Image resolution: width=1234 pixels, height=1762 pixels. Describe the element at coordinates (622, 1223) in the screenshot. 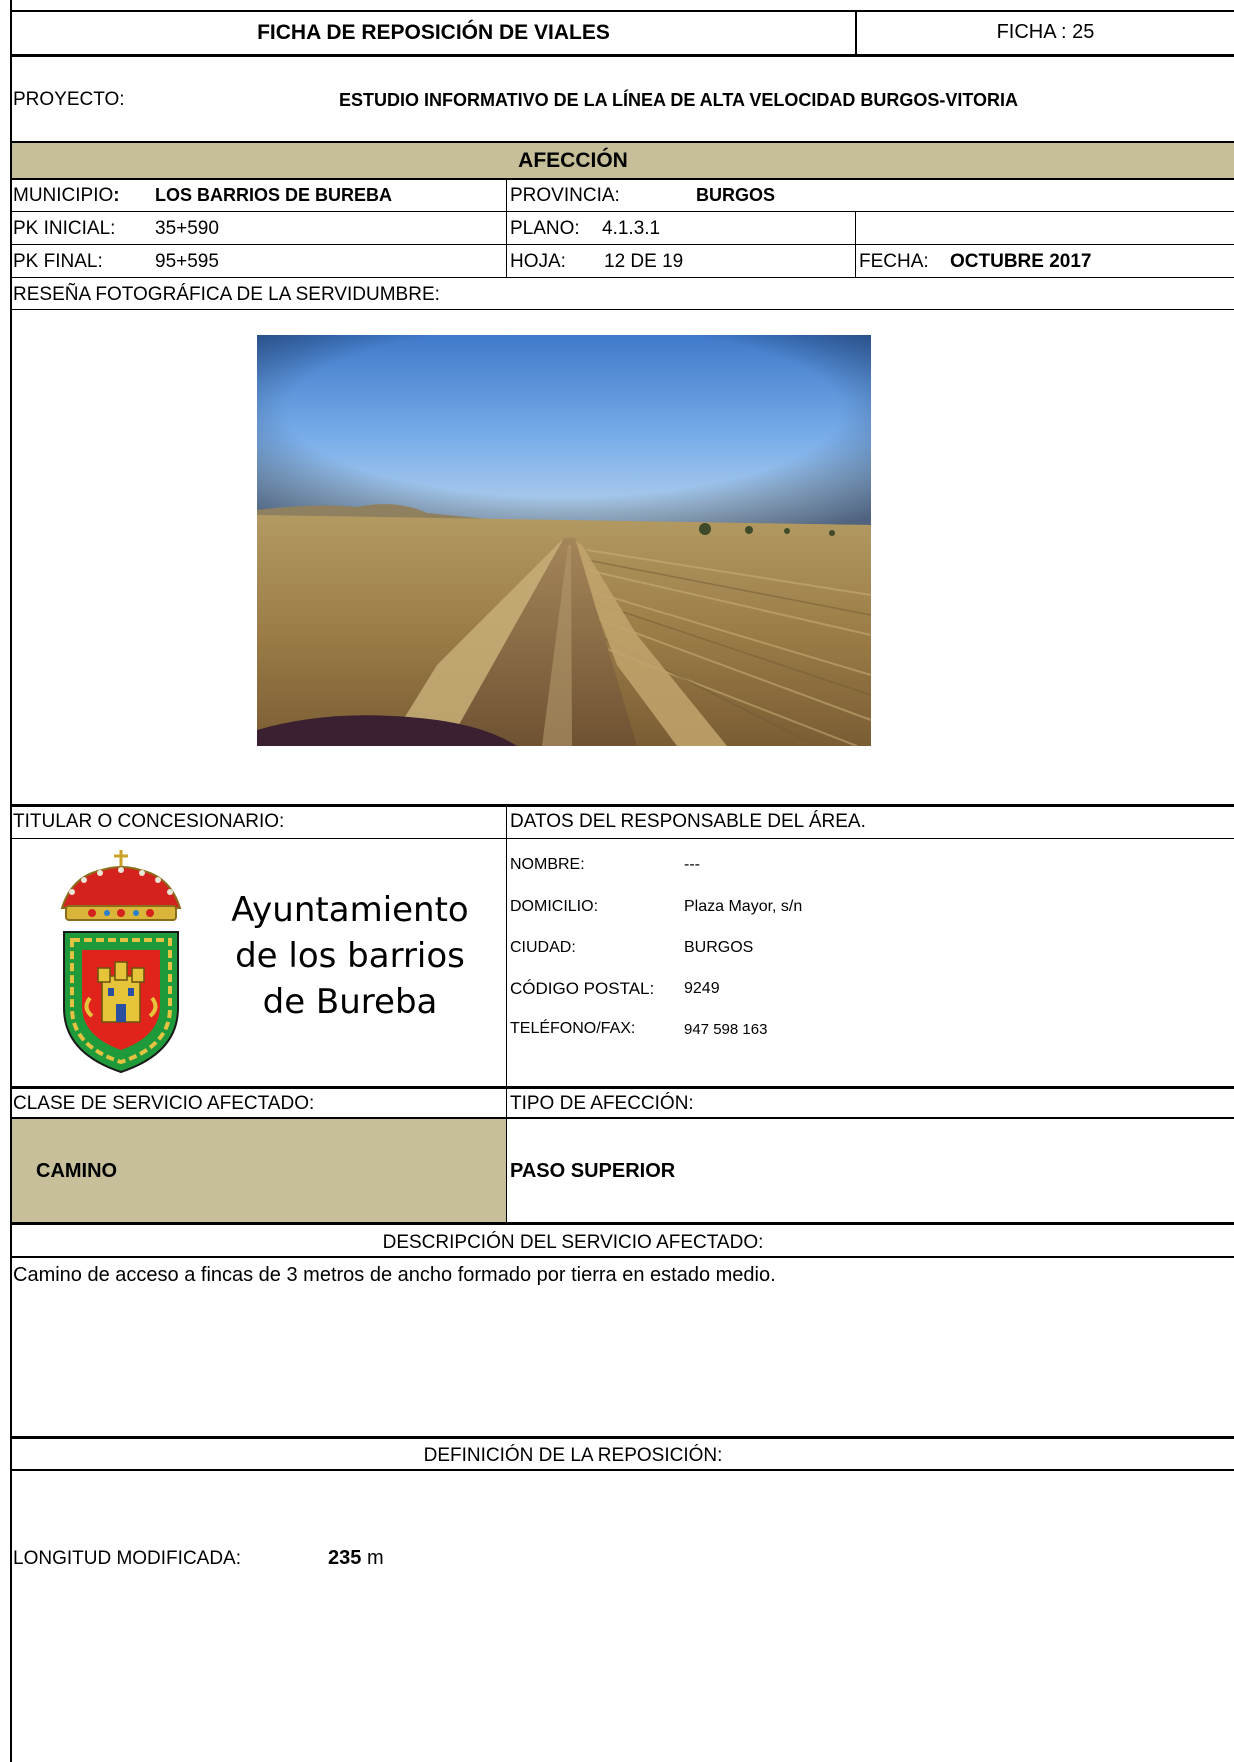

I see `rule-after-clase` at that location.